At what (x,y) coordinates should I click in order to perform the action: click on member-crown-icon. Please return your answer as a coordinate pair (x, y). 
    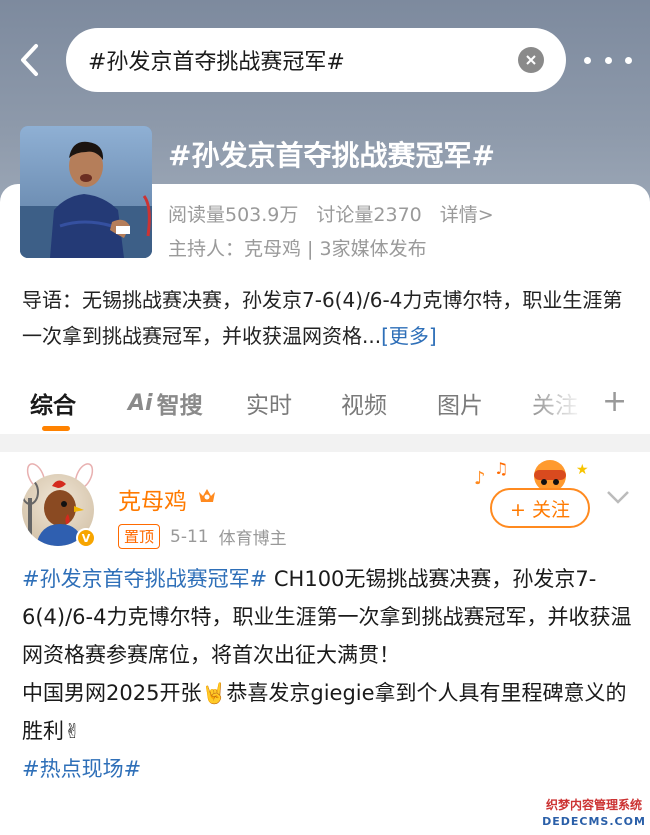
    Looking at the image, I should click on (207, 495).